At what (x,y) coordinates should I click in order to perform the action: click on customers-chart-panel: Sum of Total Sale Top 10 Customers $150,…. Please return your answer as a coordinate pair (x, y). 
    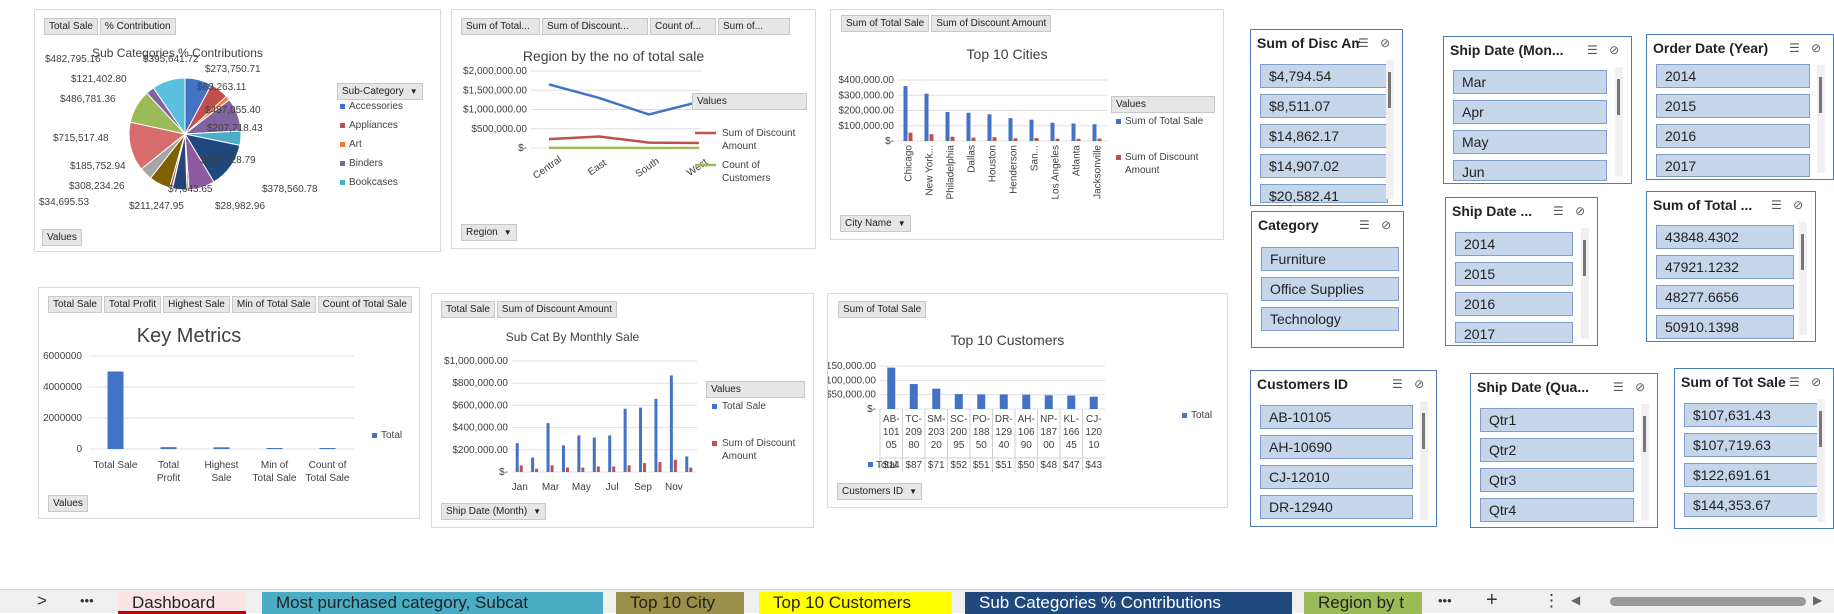
    Looking at the image, I should click on (1027, 400).